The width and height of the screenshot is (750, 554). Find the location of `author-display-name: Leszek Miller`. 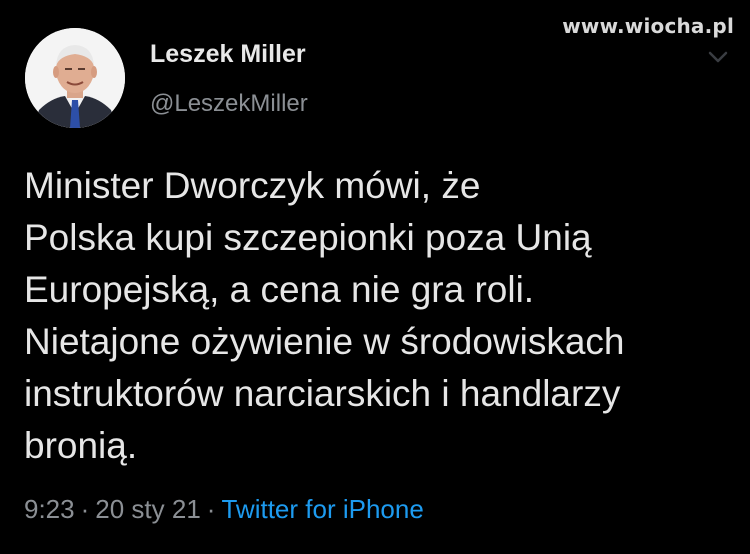

author-display-name: Leszek Miller is located at coordinates (228, 54).